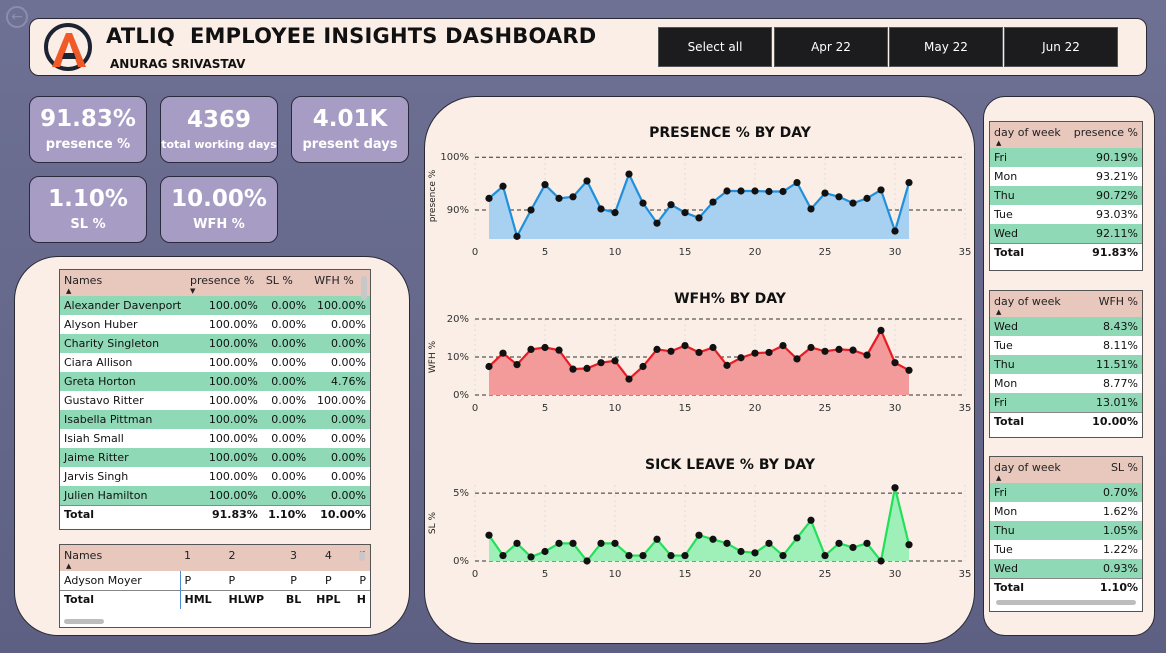  What do you see at coordinates (1066, 345) in the screenshot?
I see `table-row: Tue 8.11%` at bounding box center [1066, 345].